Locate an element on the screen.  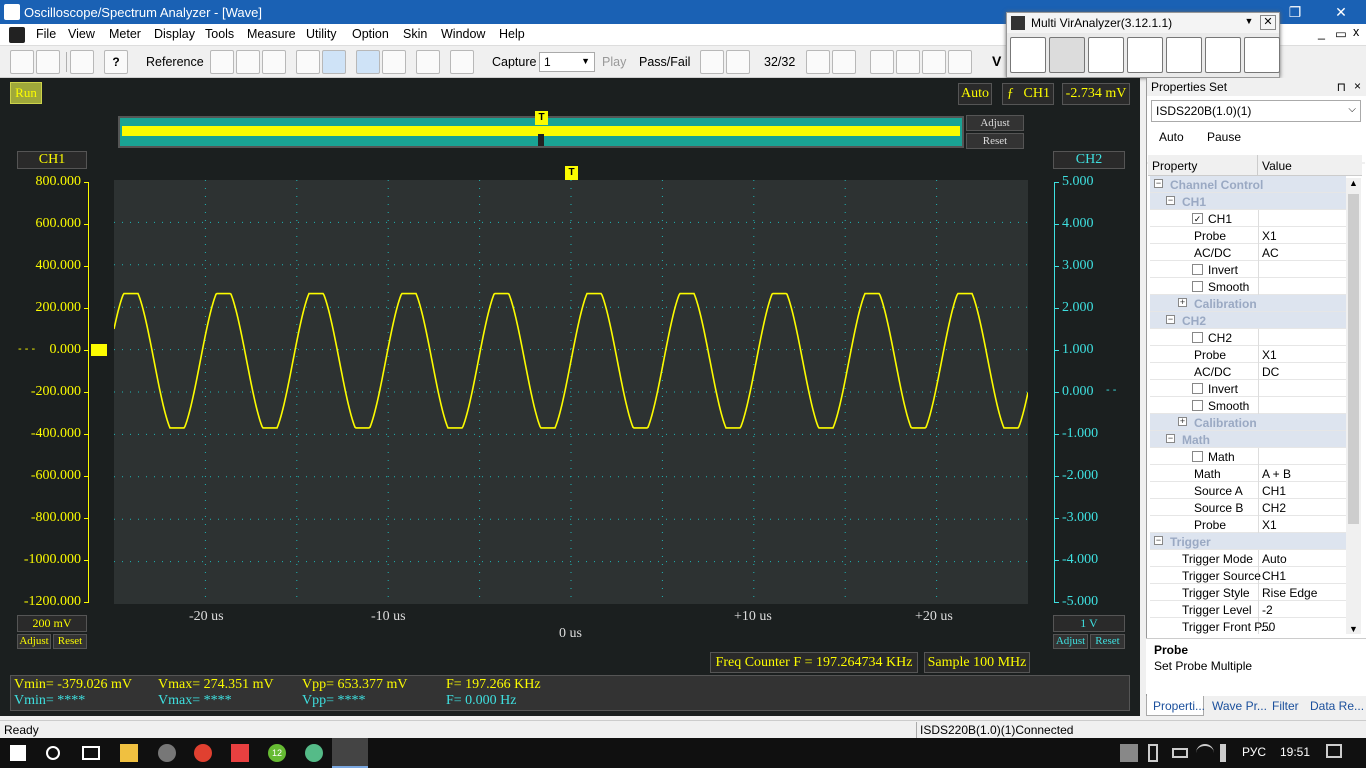
menu-tools: Tools is located at coordinates (219, 34).